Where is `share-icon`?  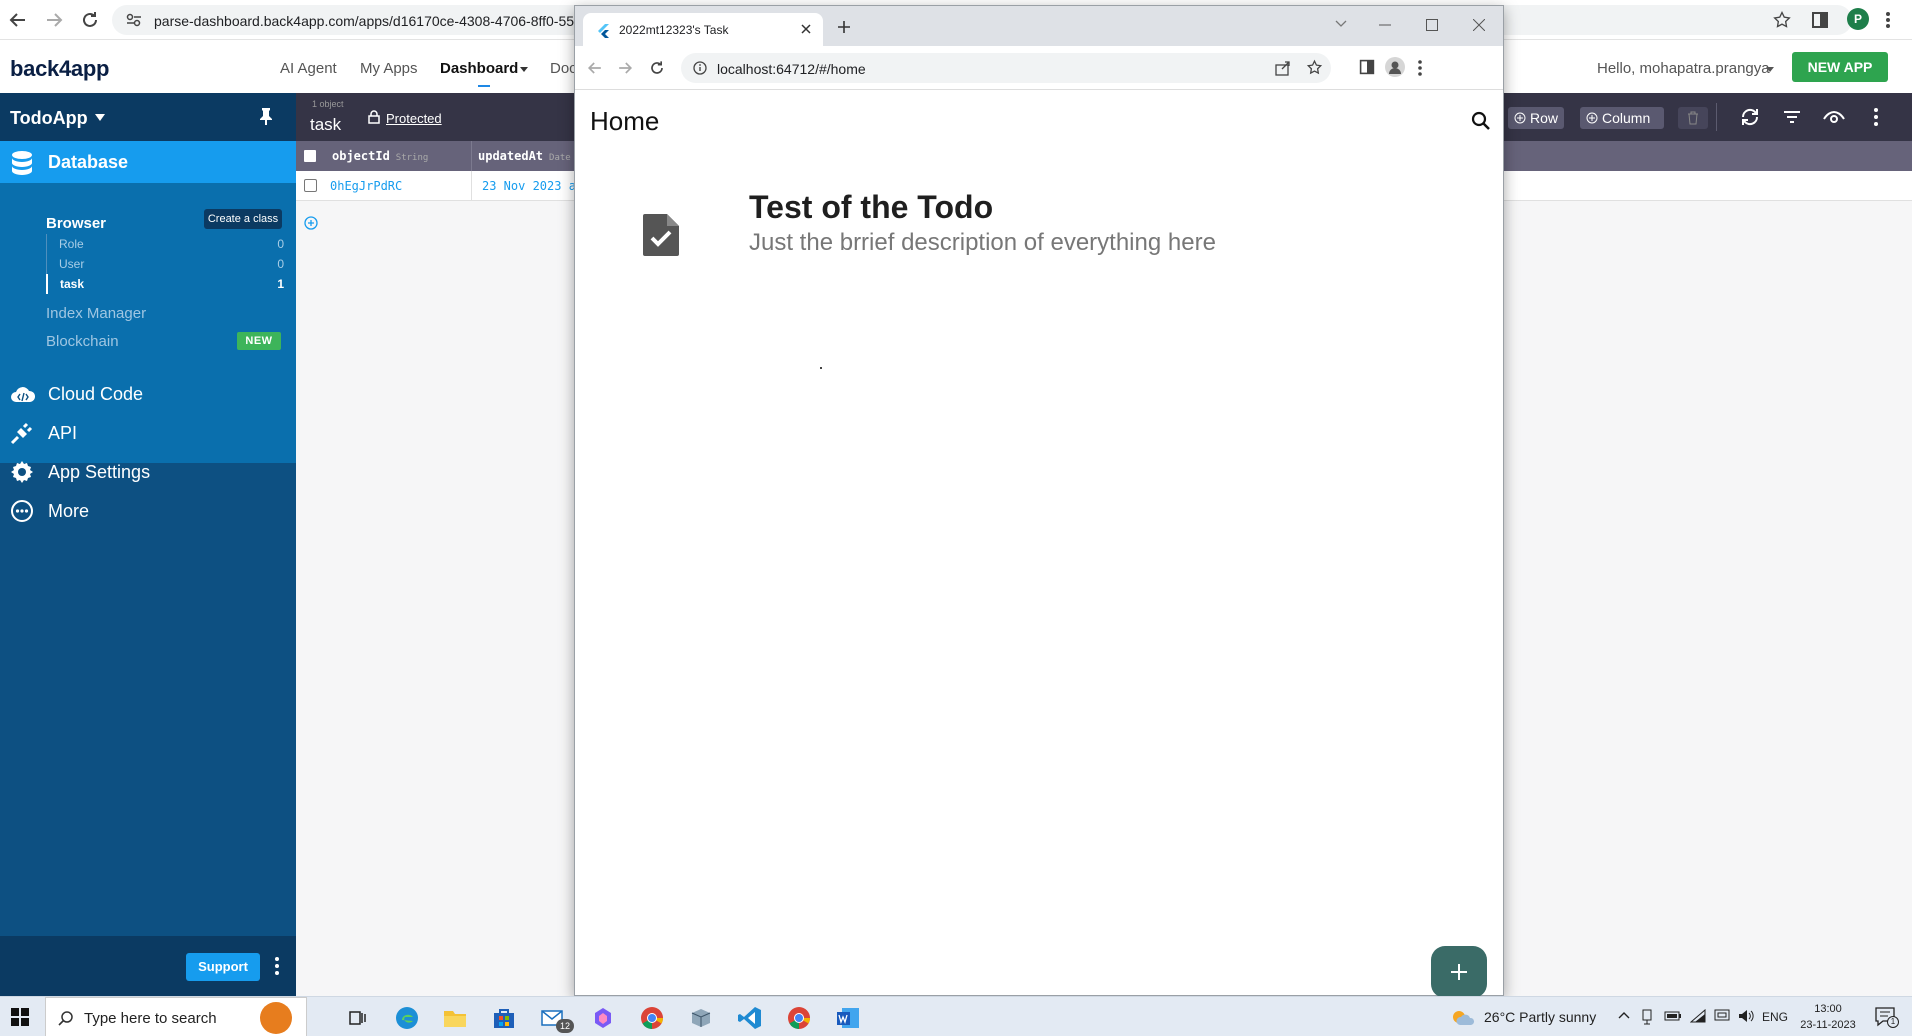
share-icon is located at coordinates (1283, 68).